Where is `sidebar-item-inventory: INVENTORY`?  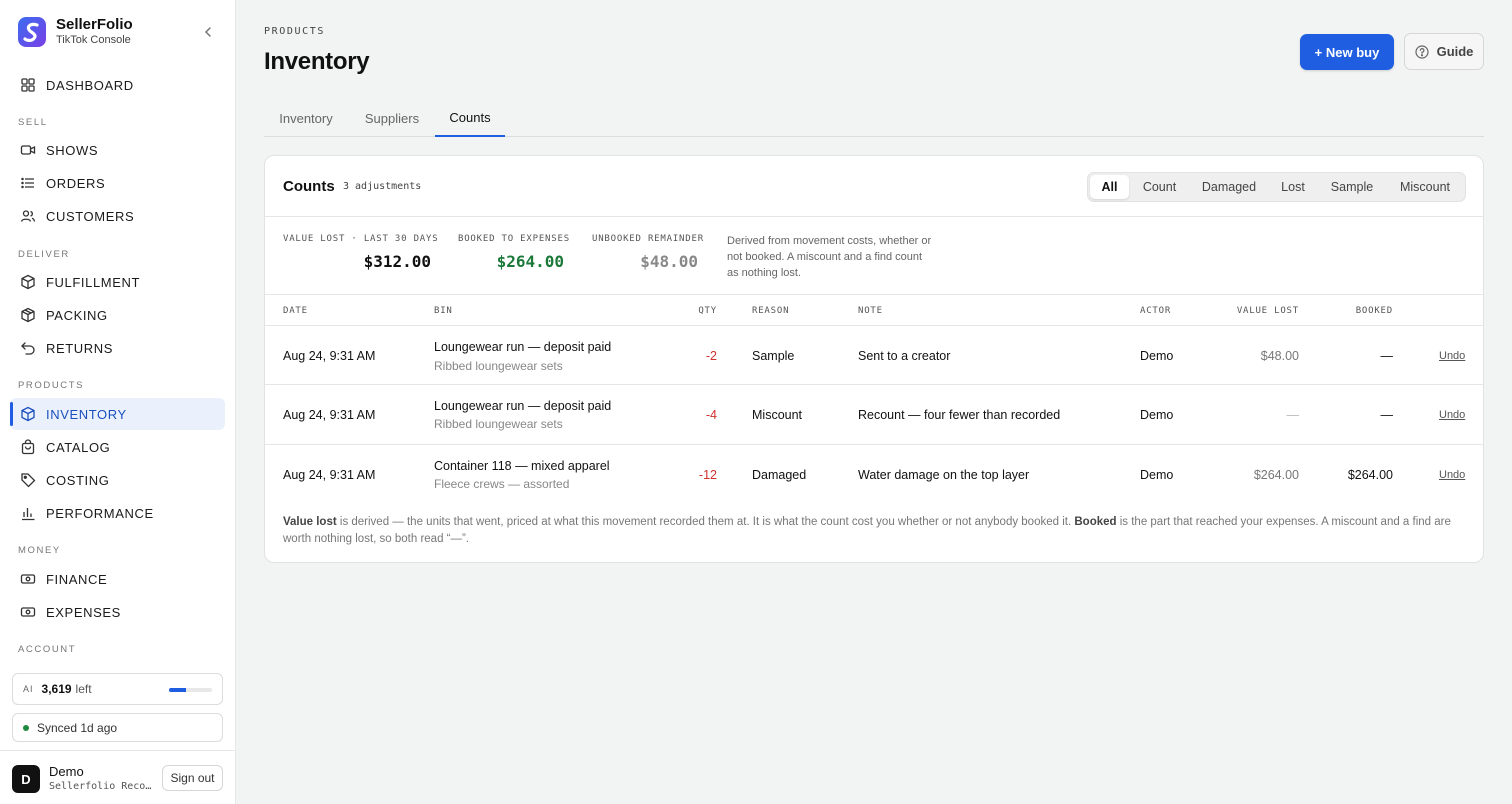 sidebar-item-inventory: INVENTORY is located at coordinates (117, 414).